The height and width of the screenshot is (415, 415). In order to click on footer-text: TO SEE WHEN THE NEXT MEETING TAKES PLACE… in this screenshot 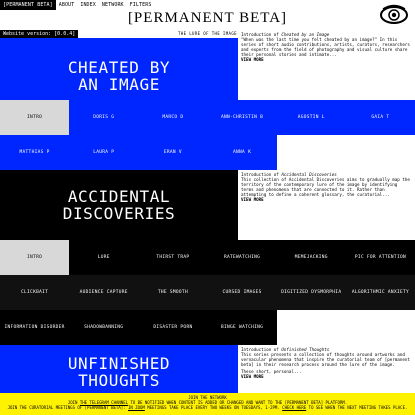, I will do `click(358, 407)`.